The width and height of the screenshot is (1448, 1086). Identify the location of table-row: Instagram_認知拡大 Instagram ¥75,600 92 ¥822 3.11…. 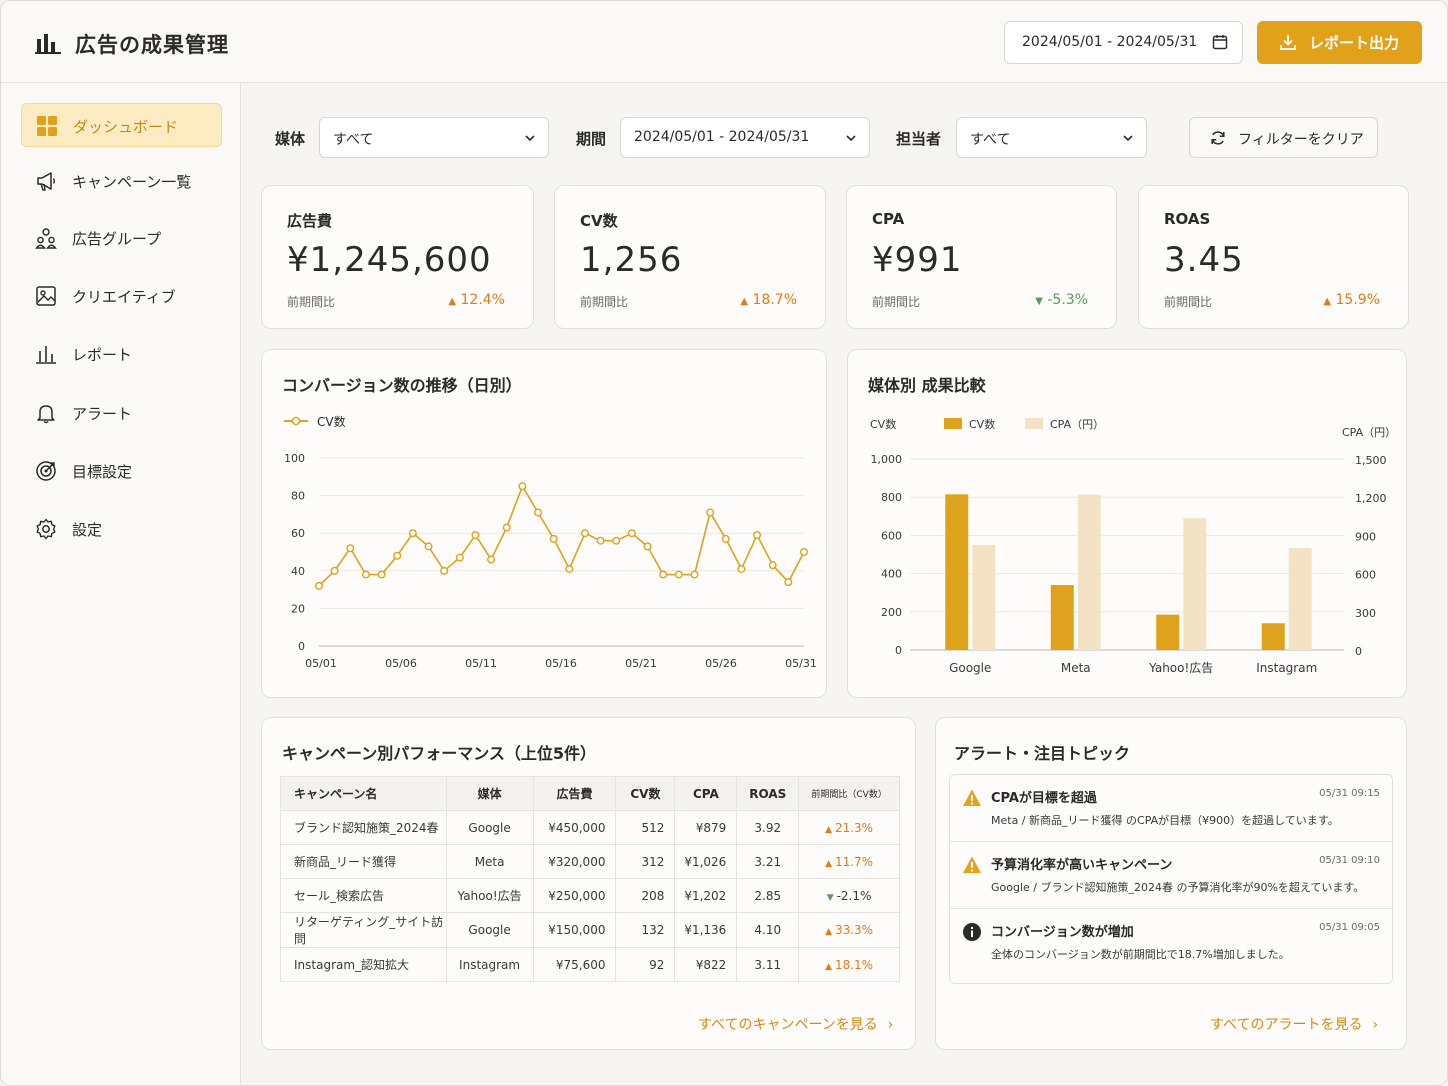
(590, 964).